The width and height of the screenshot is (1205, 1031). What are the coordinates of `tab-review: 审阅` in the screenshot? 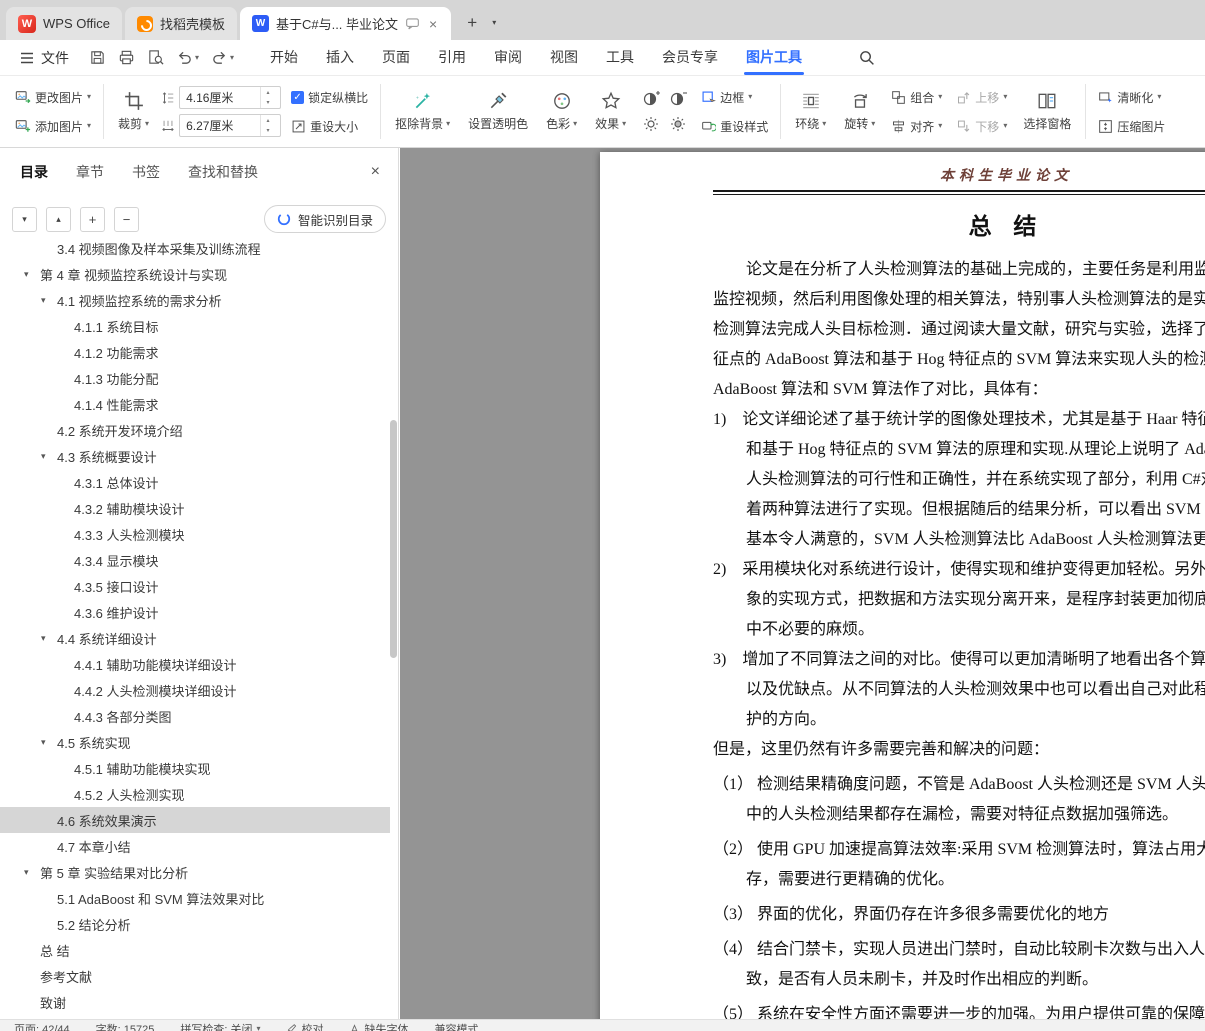 It's located at (508, 57).